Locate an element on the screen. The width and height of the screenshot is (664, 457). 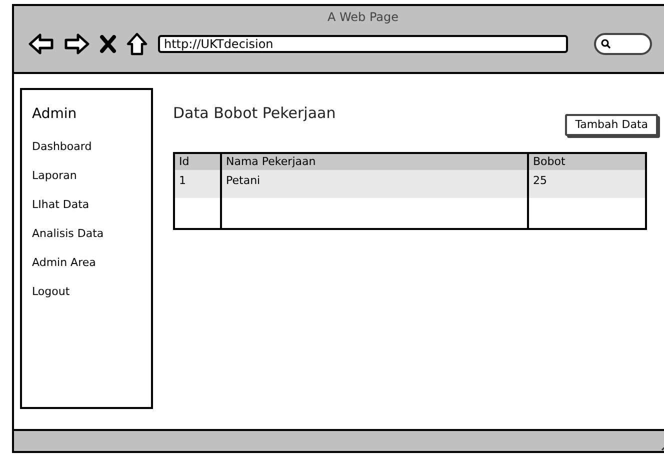
table-cell-text: 25 is located at coordinates (540, 181).